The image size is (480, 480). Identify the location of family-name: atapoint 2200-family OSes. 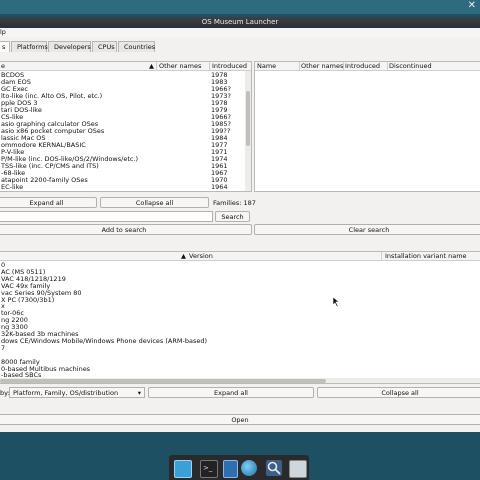
(44, 180).